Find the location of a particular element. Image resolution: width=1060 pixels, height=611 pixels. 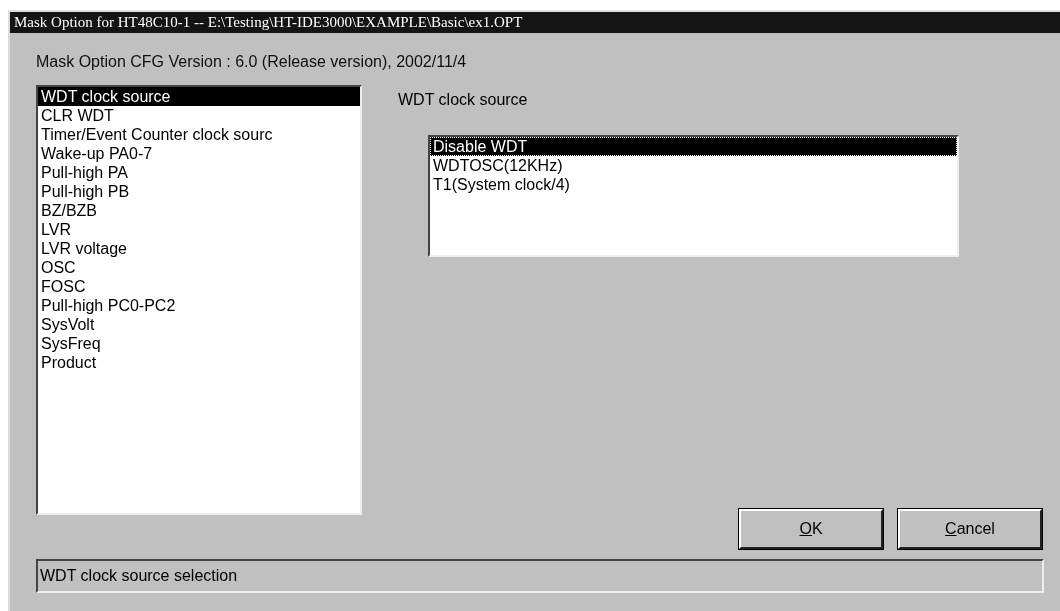

list-item: OSC is located at coordinates (199, 267).